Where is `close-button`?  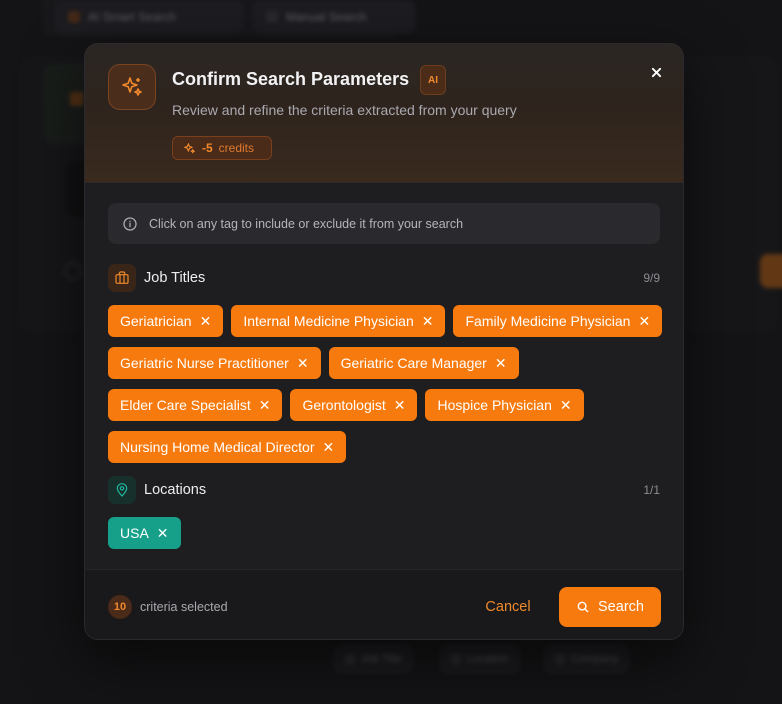
close-button is located at coordinates (656, 72).